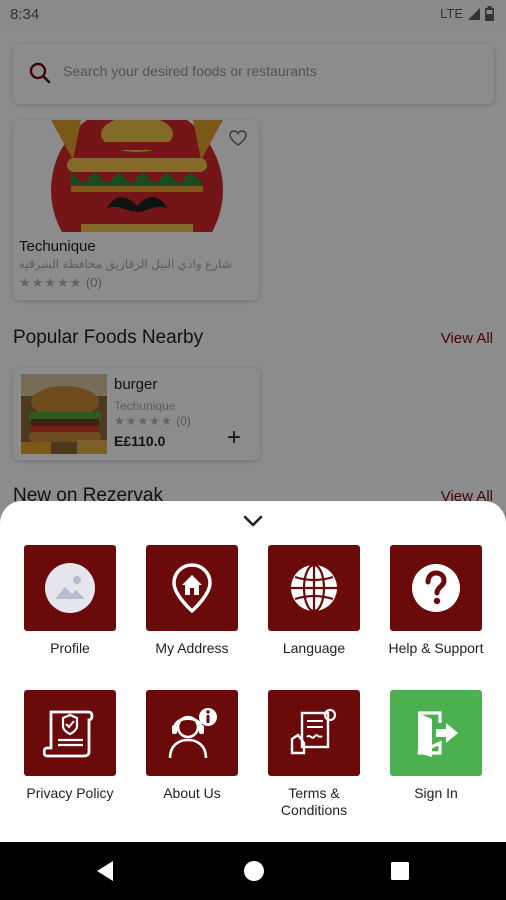  What do you see at coordinates (474, 13) in the screenshot?
I see `signal-icon` at bounding box center [474, 13].